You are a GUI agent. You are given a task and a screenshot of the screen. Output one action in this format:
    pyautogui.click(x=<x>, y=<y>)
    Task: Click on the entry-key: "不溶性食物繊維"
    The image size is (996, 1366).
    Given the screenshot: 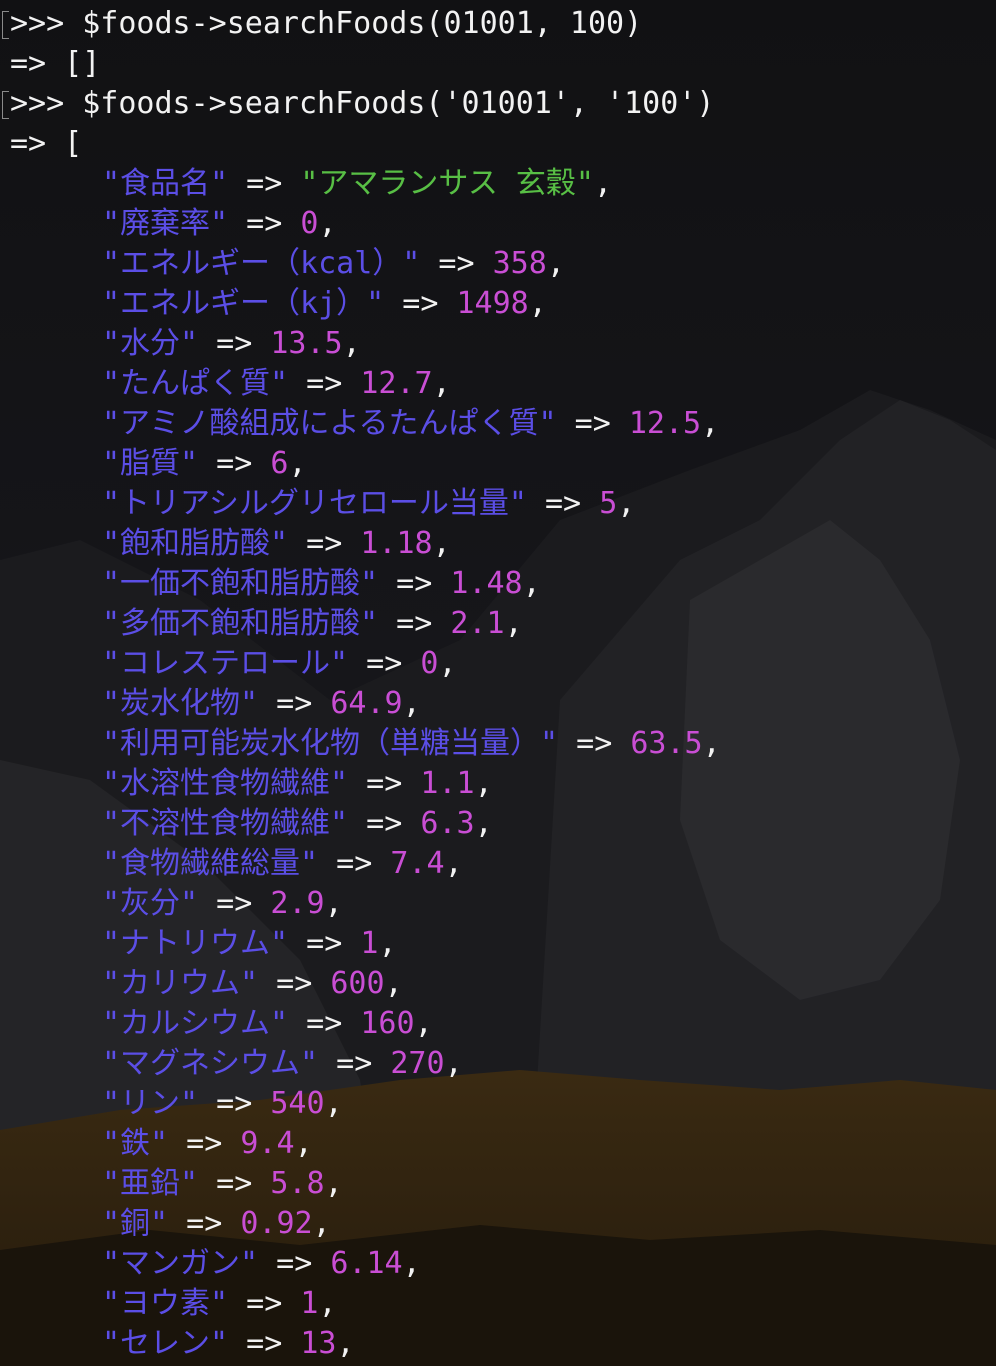 What is the action you would take?
    pyautogui.click(x=225, y=823)
    